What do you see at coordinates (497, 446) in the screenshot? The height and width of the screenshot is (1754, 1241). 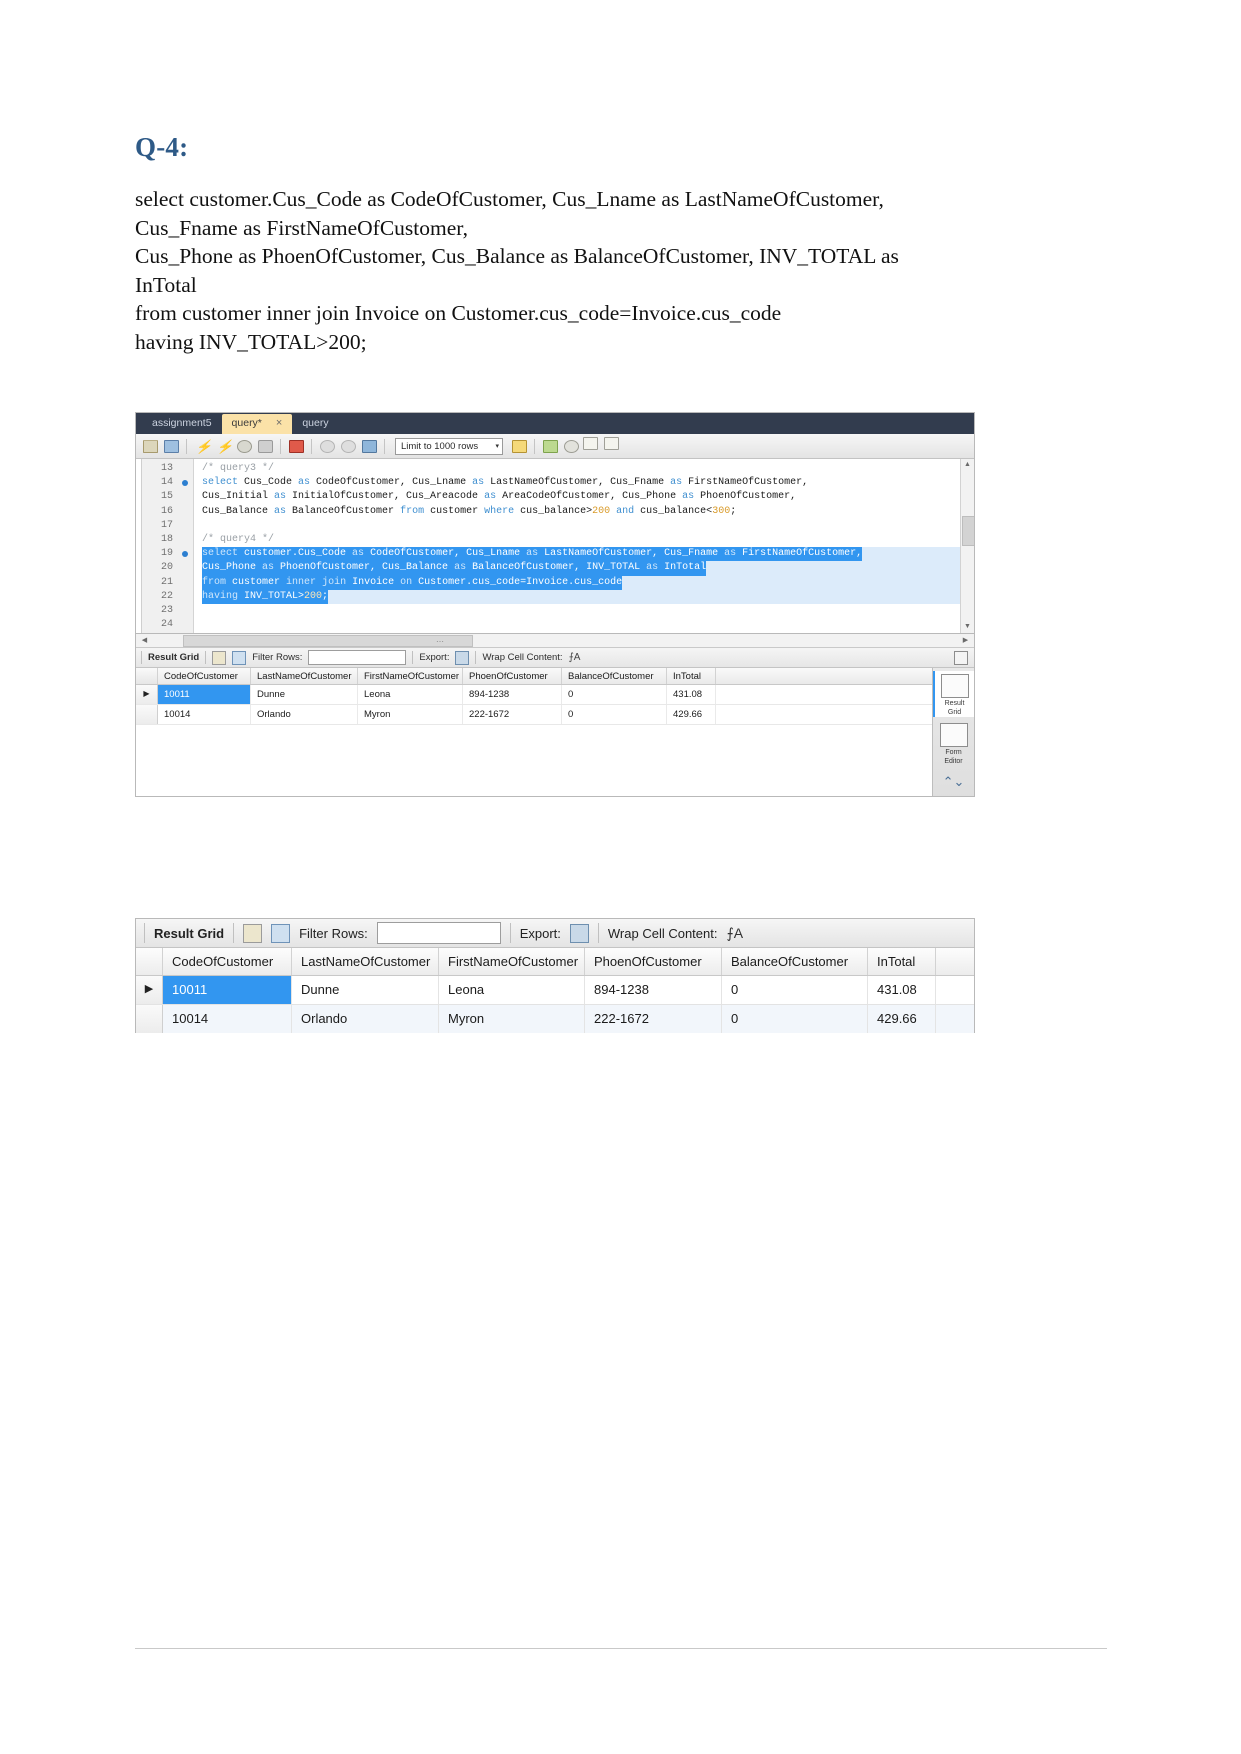 I see `chevron-down-icon: ▾` at bounding box center [497, 446].